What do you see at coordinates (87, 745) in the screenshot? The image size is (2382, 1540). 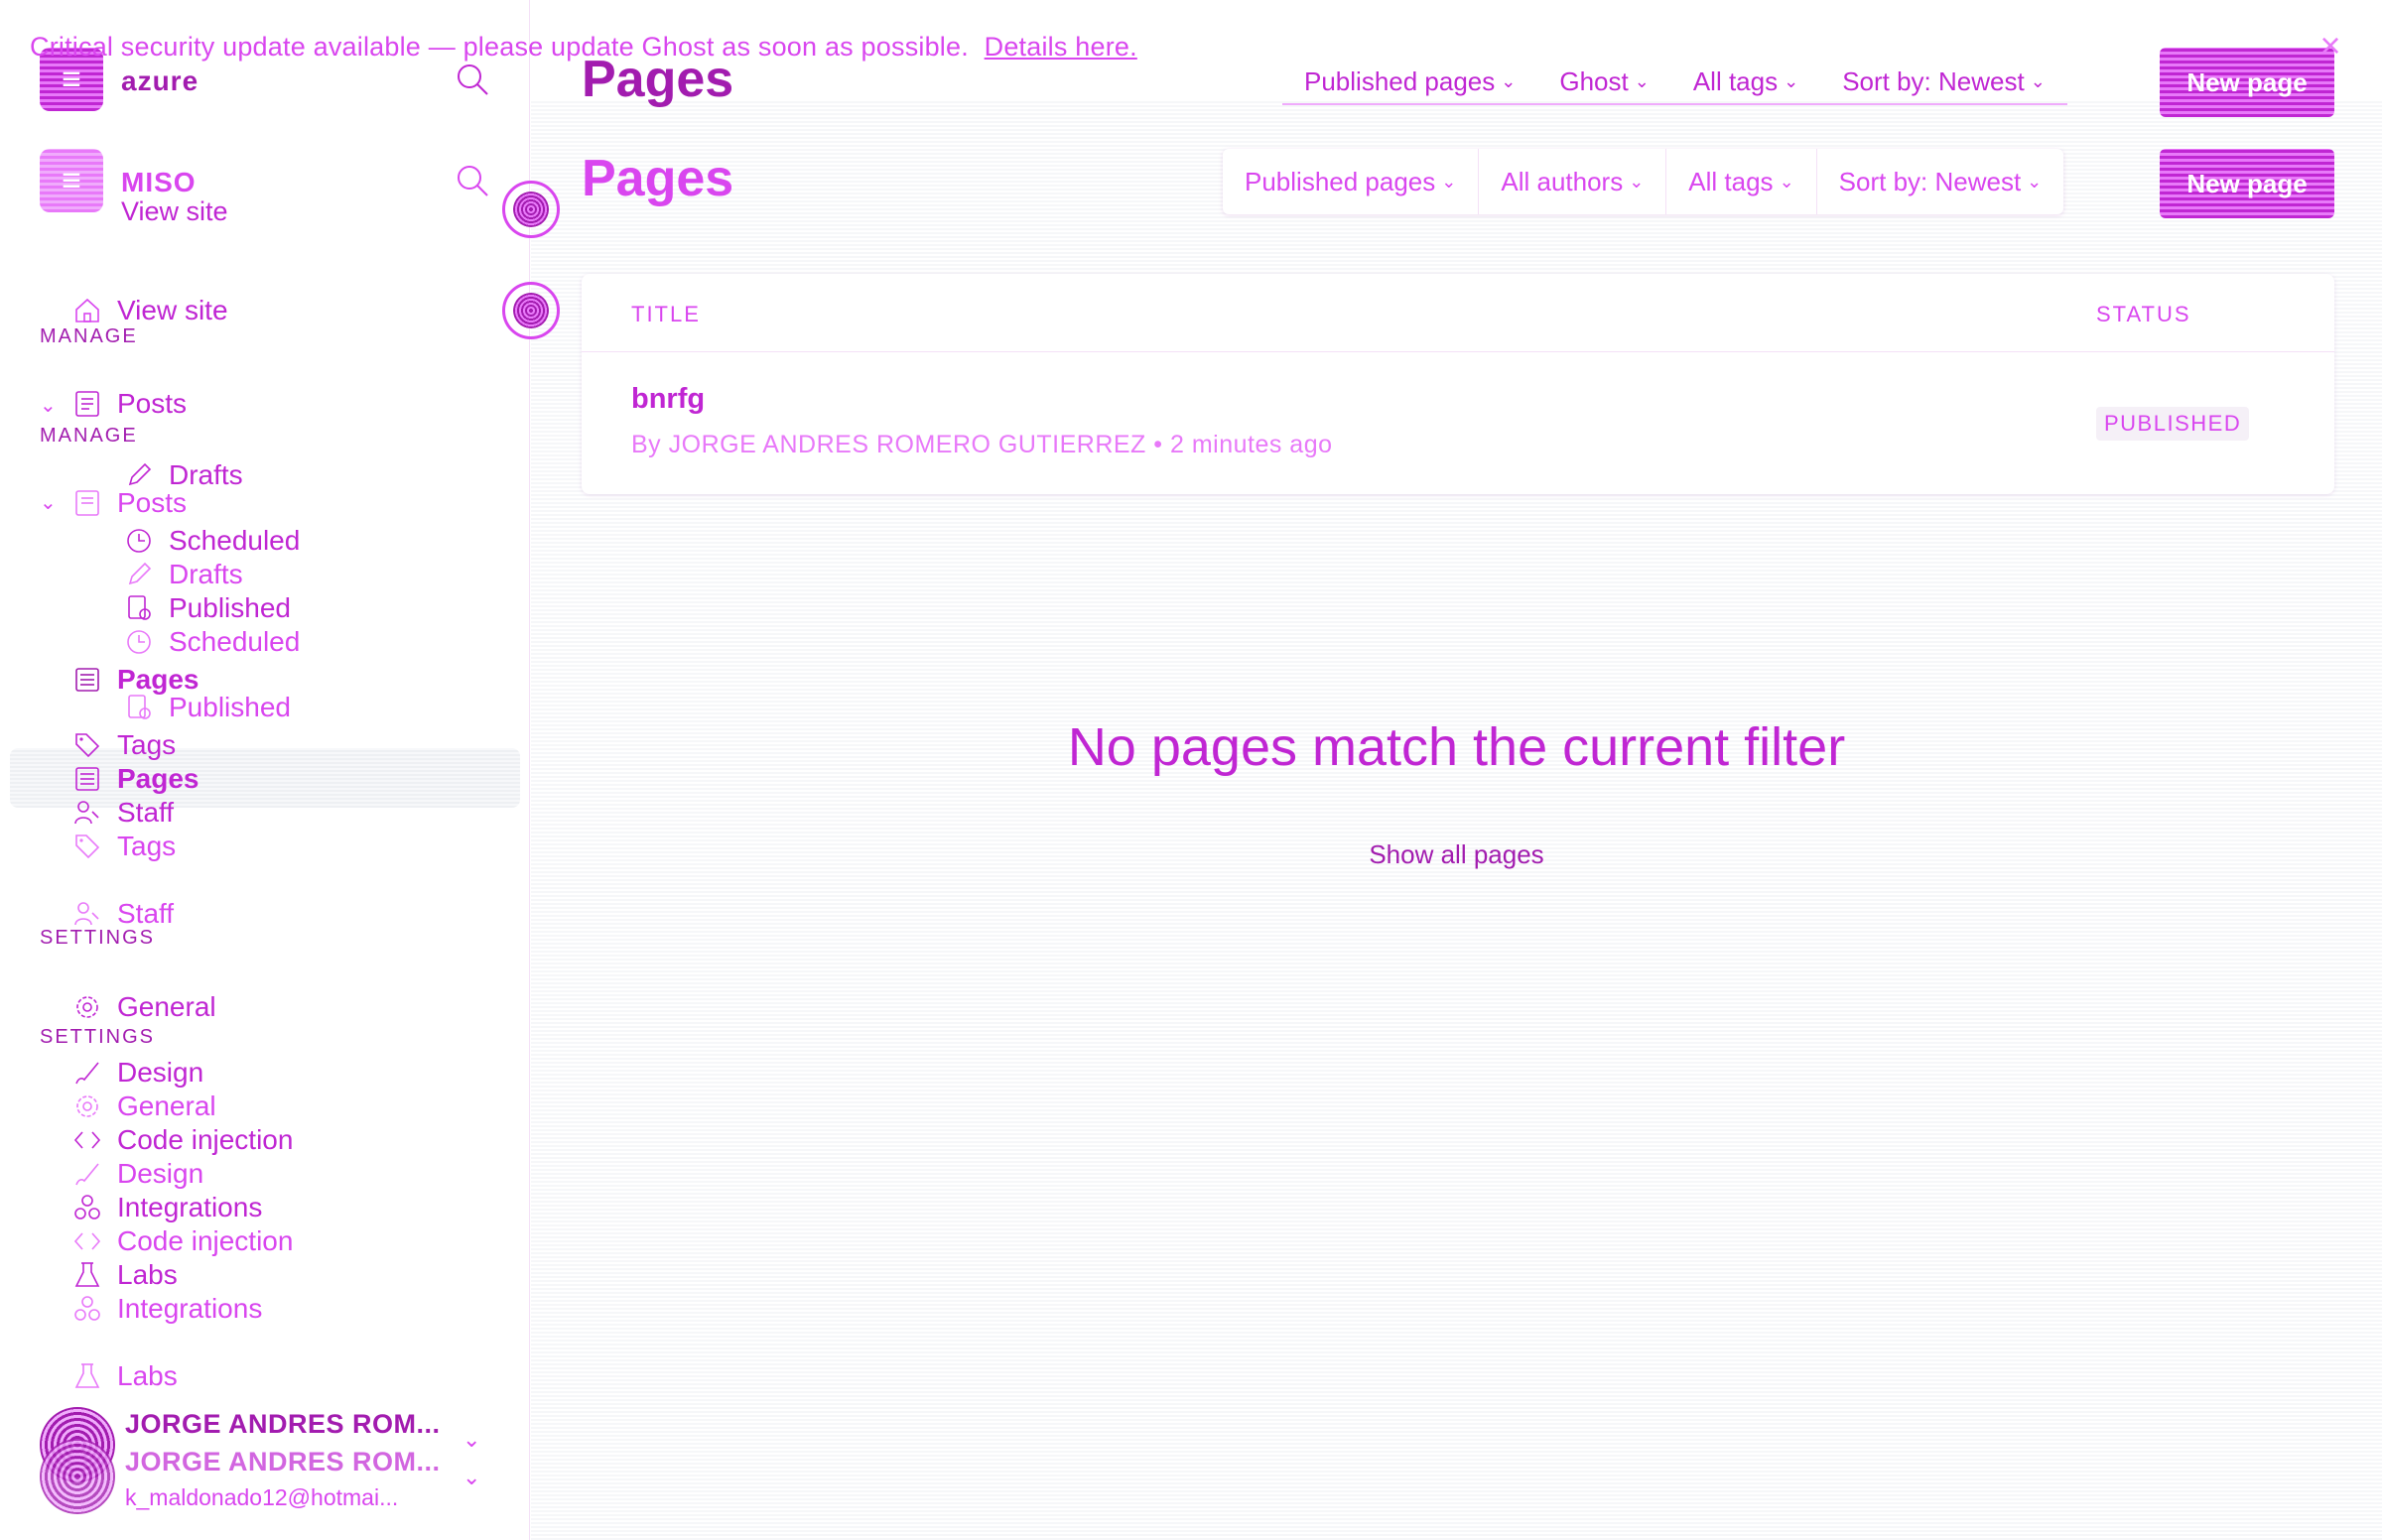 I see `tag-icon` at bounding box center [87, 745].